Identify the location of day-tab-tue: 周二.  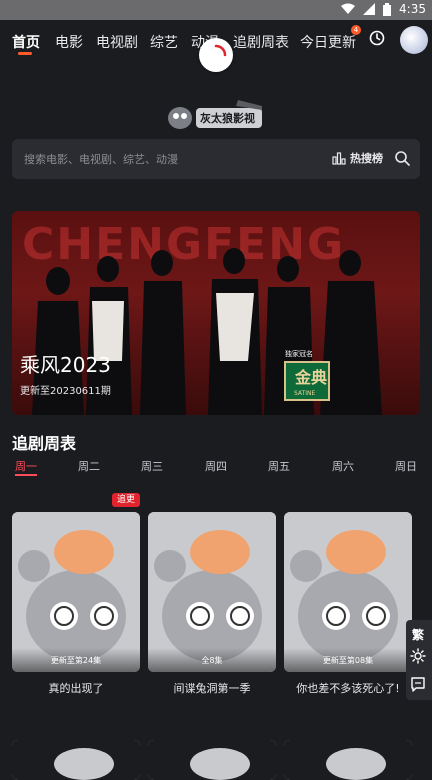
(89, 466).